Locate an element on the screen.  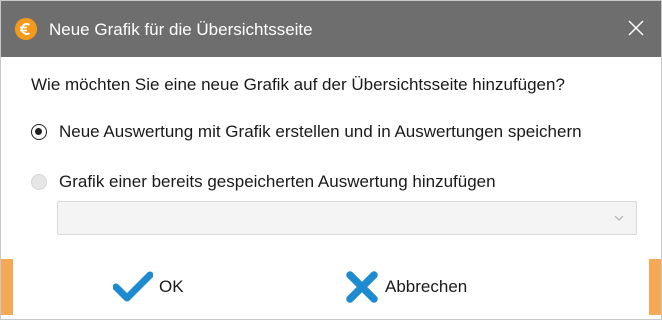
close-button is located at coordinates (636, 28).